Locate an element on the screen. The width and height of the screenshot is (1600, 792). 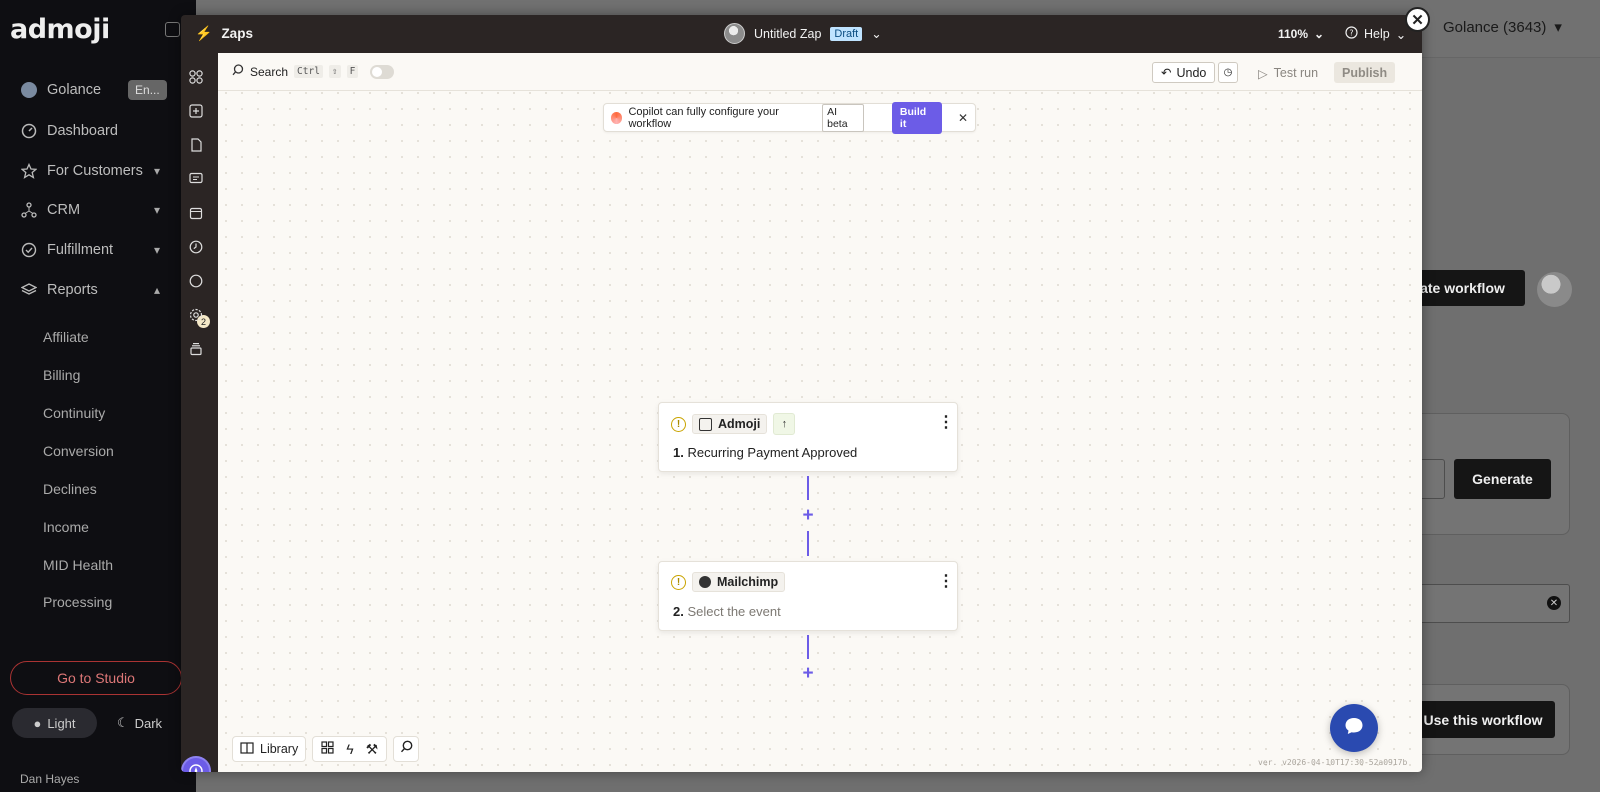
wrench-icon: ⚒ is located at coordinates (372, 749).